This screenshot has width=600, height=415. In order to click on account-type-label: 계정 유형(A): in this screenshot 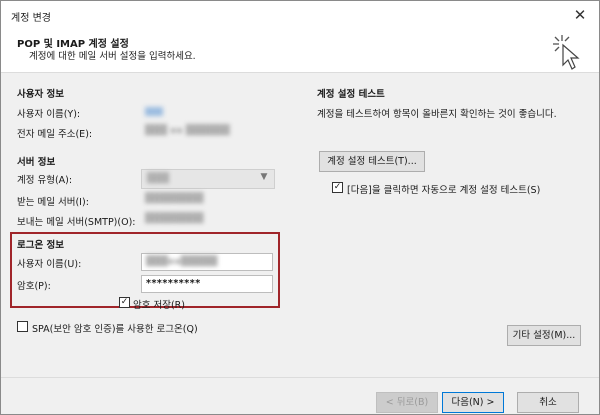, I will do `click(45, 180)`.